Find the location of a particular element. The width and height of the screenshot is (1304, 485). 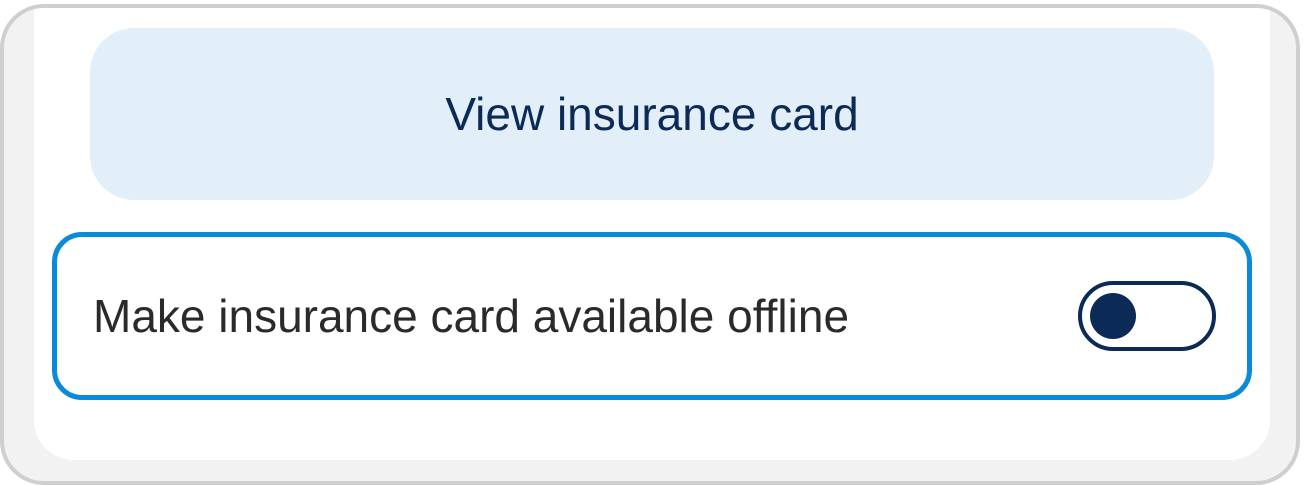

offline-setting-label: Make insurance card available offline is located at coordinates (471, 316).